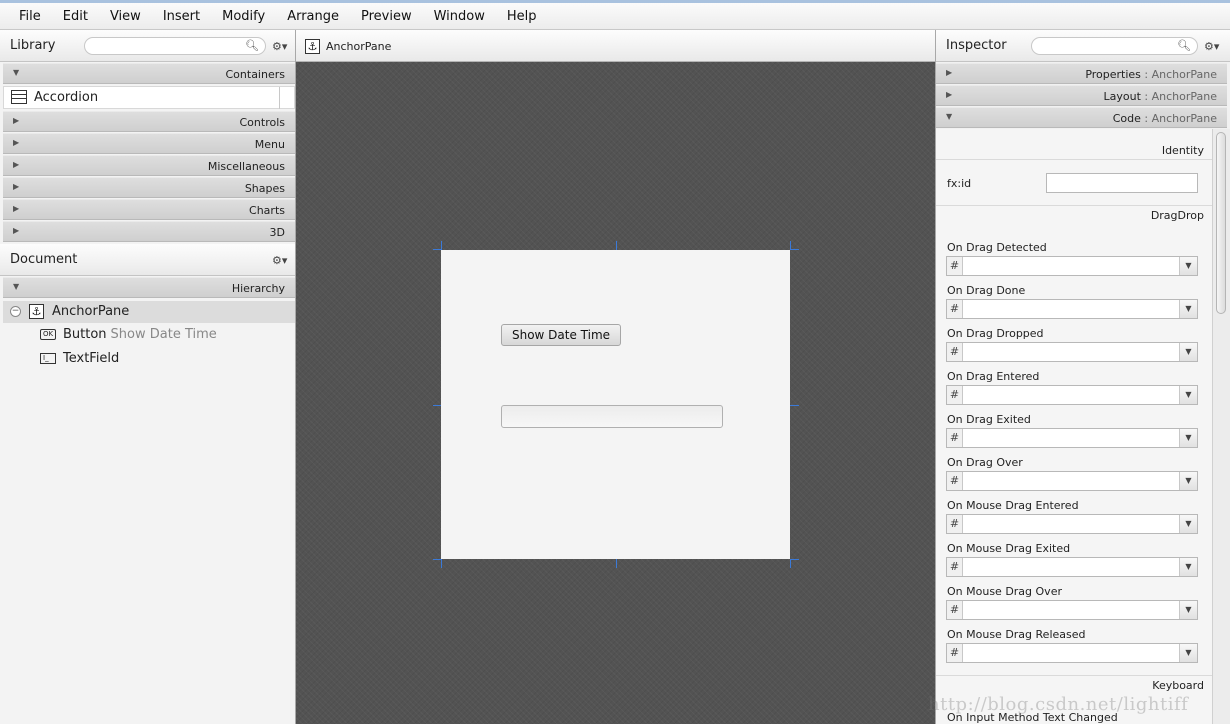  I want to click on tree-item-label: TextField, so click(91, 358).